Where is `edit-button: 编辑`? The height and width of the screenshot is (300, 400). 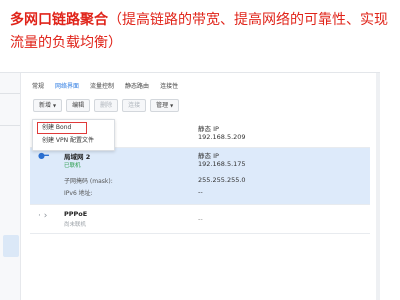
edit-button: 编辑 is located at coordinates (78, 105).